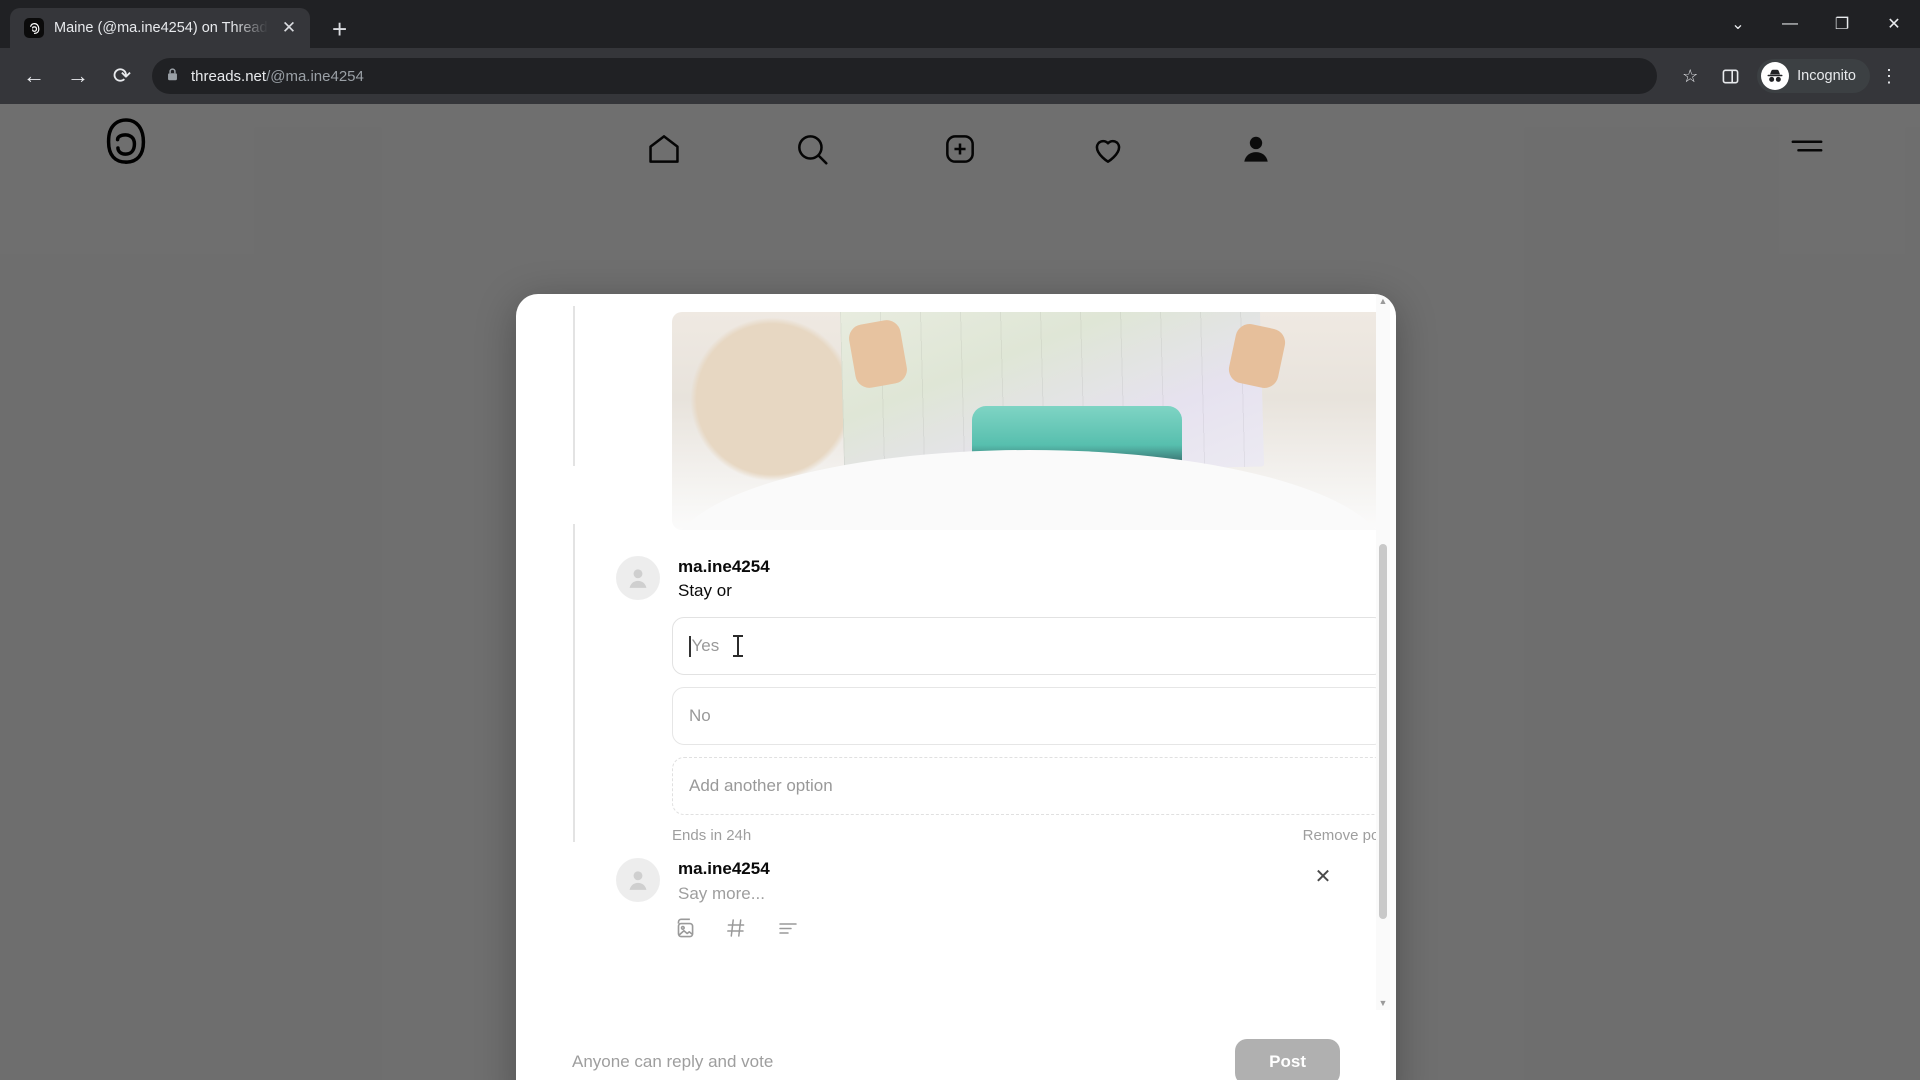 The image size is (1920, 1080). I want to click on scroll-down-arrow: ▼, so click(1383, 1003).